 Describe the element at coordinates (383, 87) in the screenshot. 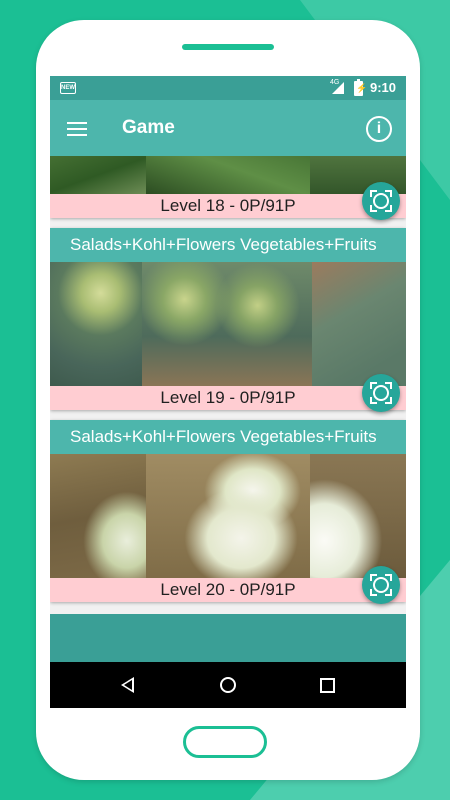

I see `status-time: 9:10` at that location.